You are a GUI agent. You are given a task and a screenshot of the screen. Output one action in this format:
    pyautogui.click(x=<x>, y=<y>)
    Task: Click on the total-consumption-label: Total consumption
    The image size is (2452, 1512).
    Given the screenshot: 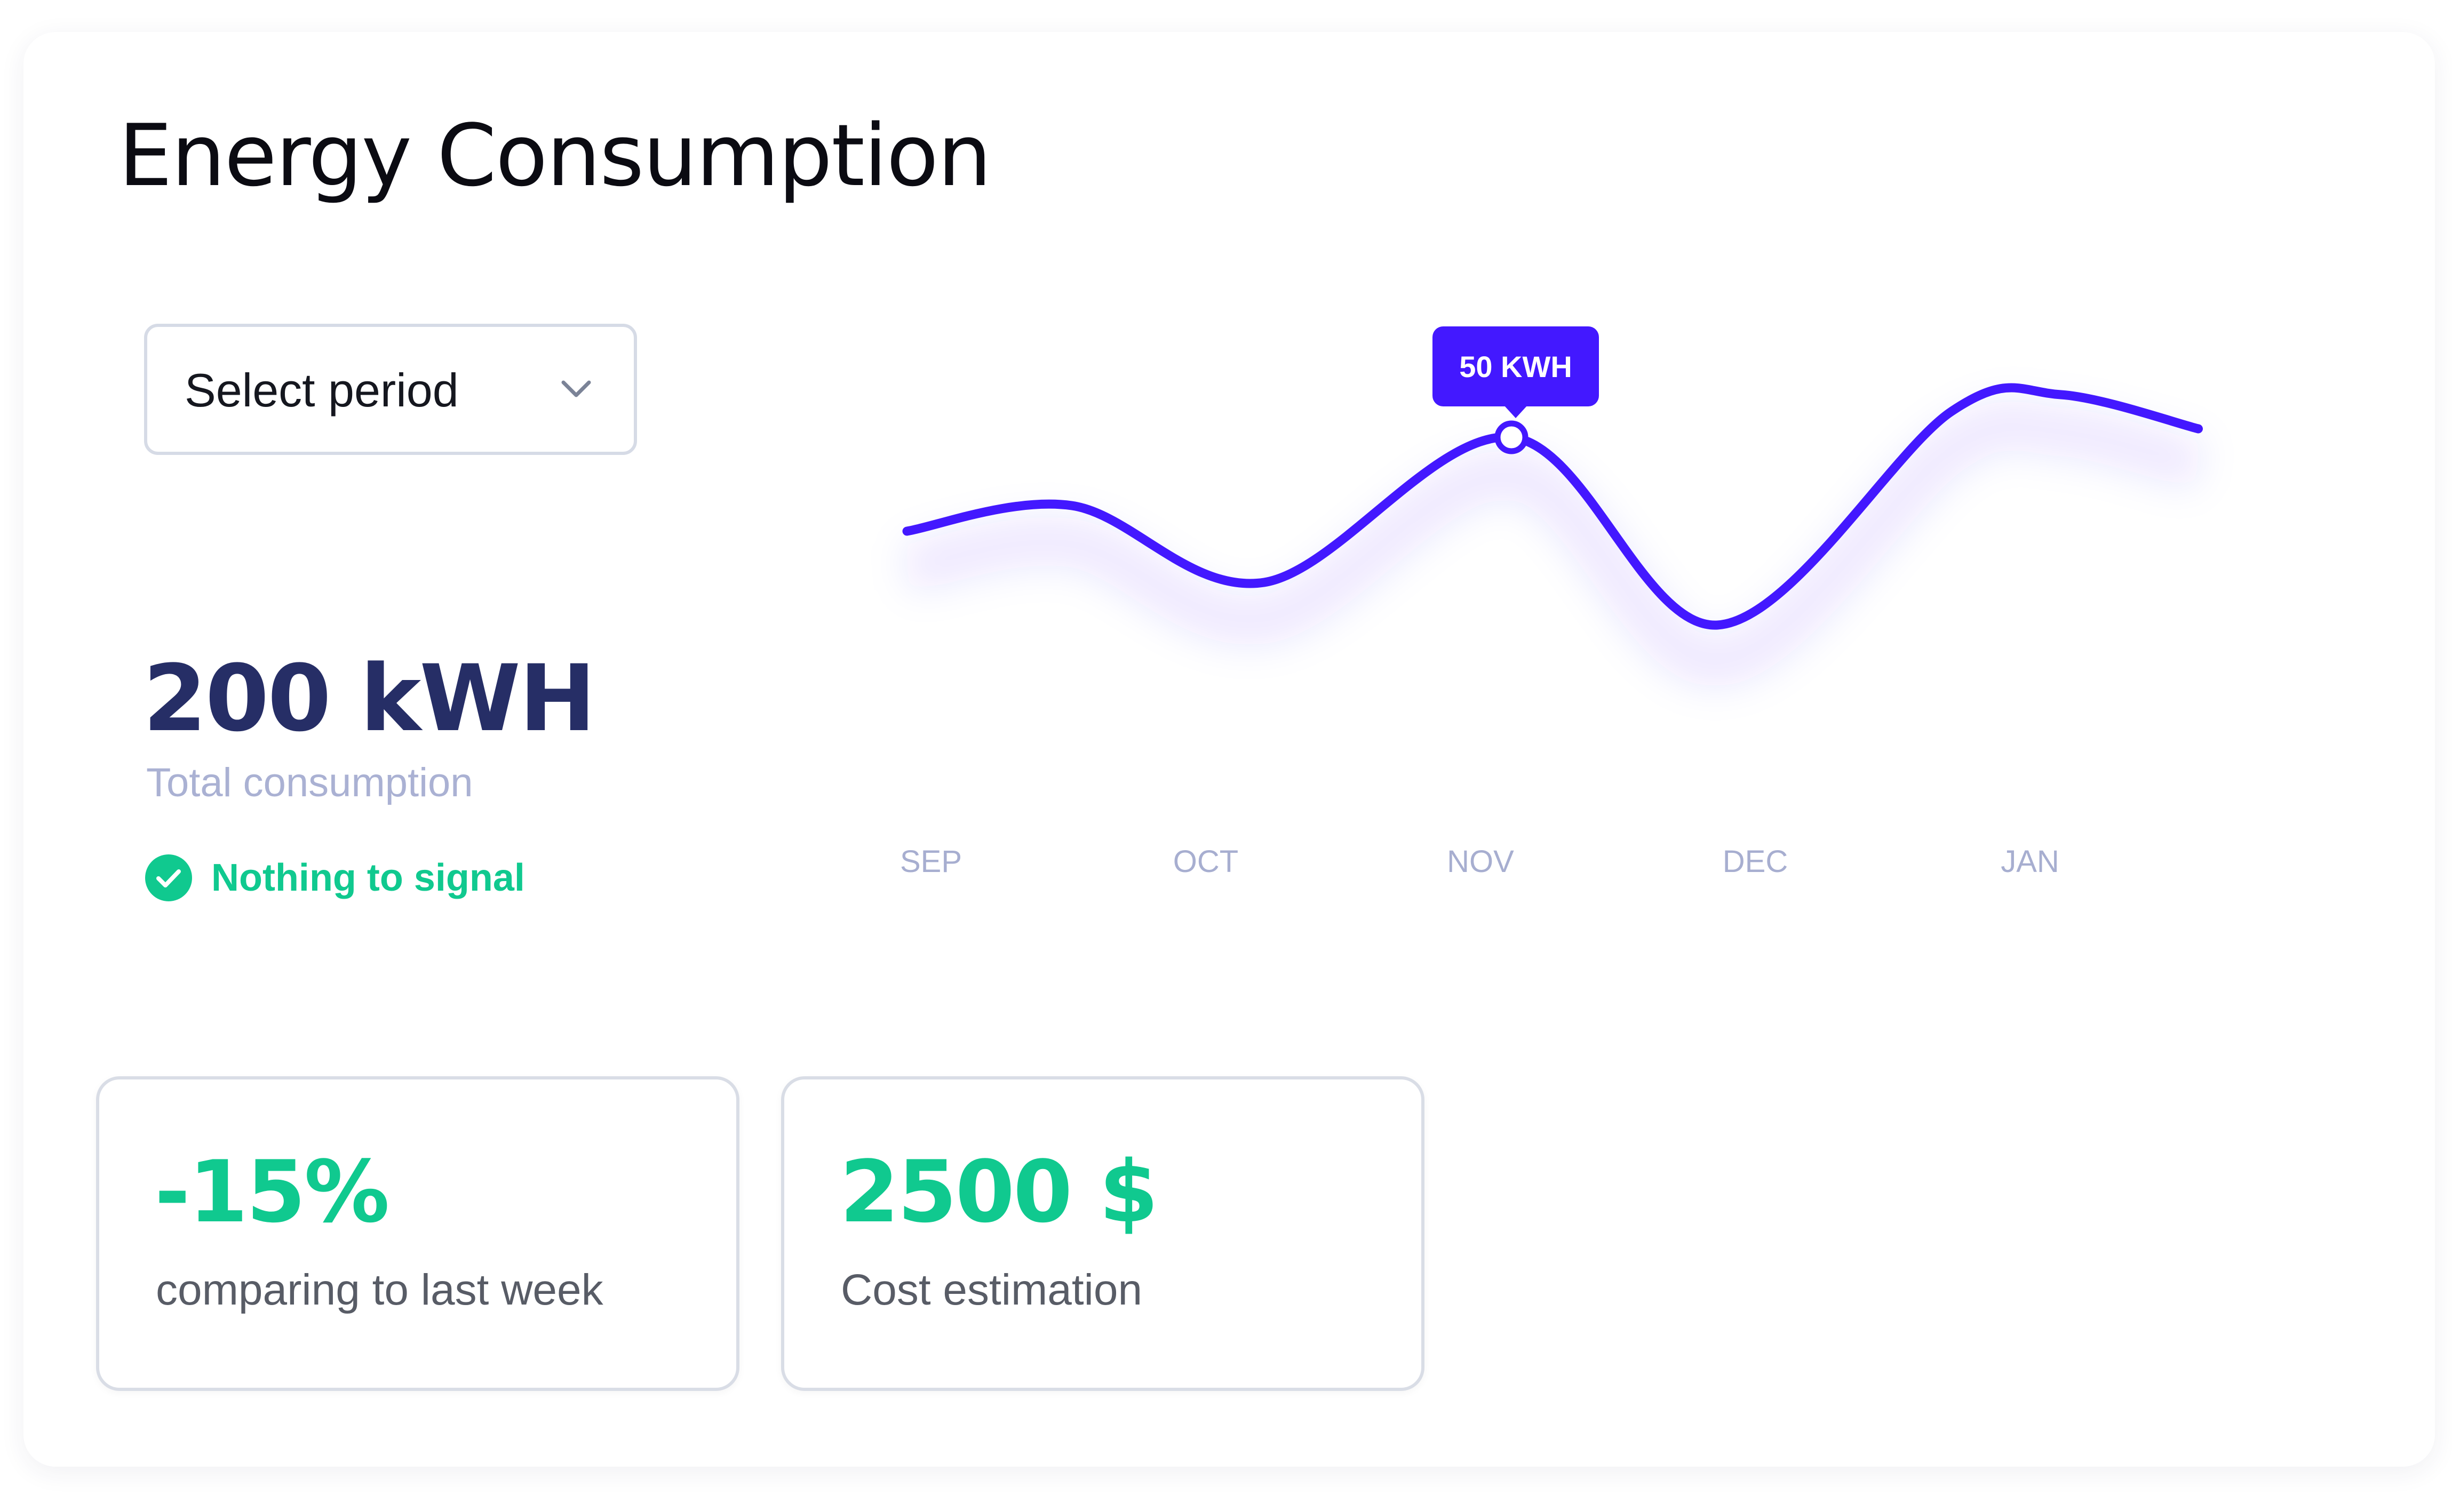 What is the action you would take?
    pyautogui.click(x=309, y=782)
    